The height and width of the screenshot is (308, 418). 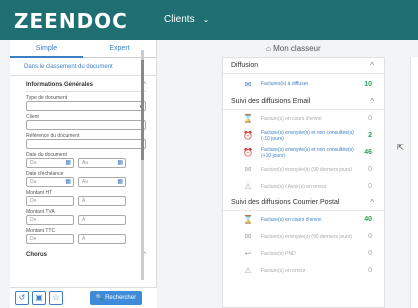 What do you see at coordinates (56, 298) in the screenshot?
I see `star-icon: ☆` at bounding box center [56, 298].